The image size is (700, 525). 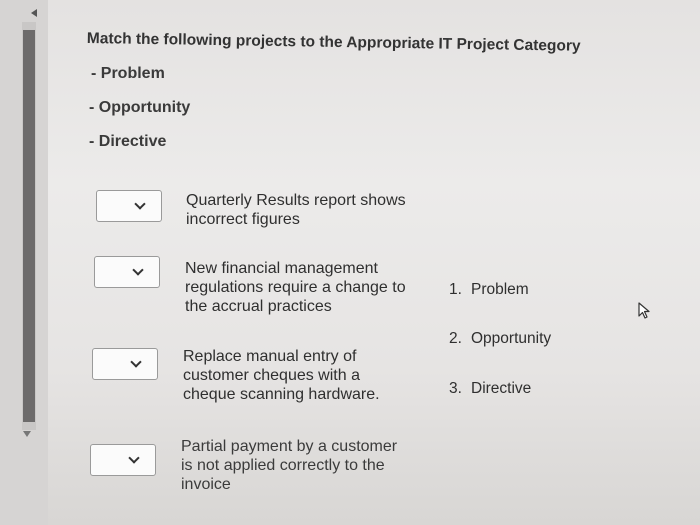 What do you see at coordinates (501, 388) in the screenshot?
I see `answer-label: Directive` at bounding box center [501, 388].